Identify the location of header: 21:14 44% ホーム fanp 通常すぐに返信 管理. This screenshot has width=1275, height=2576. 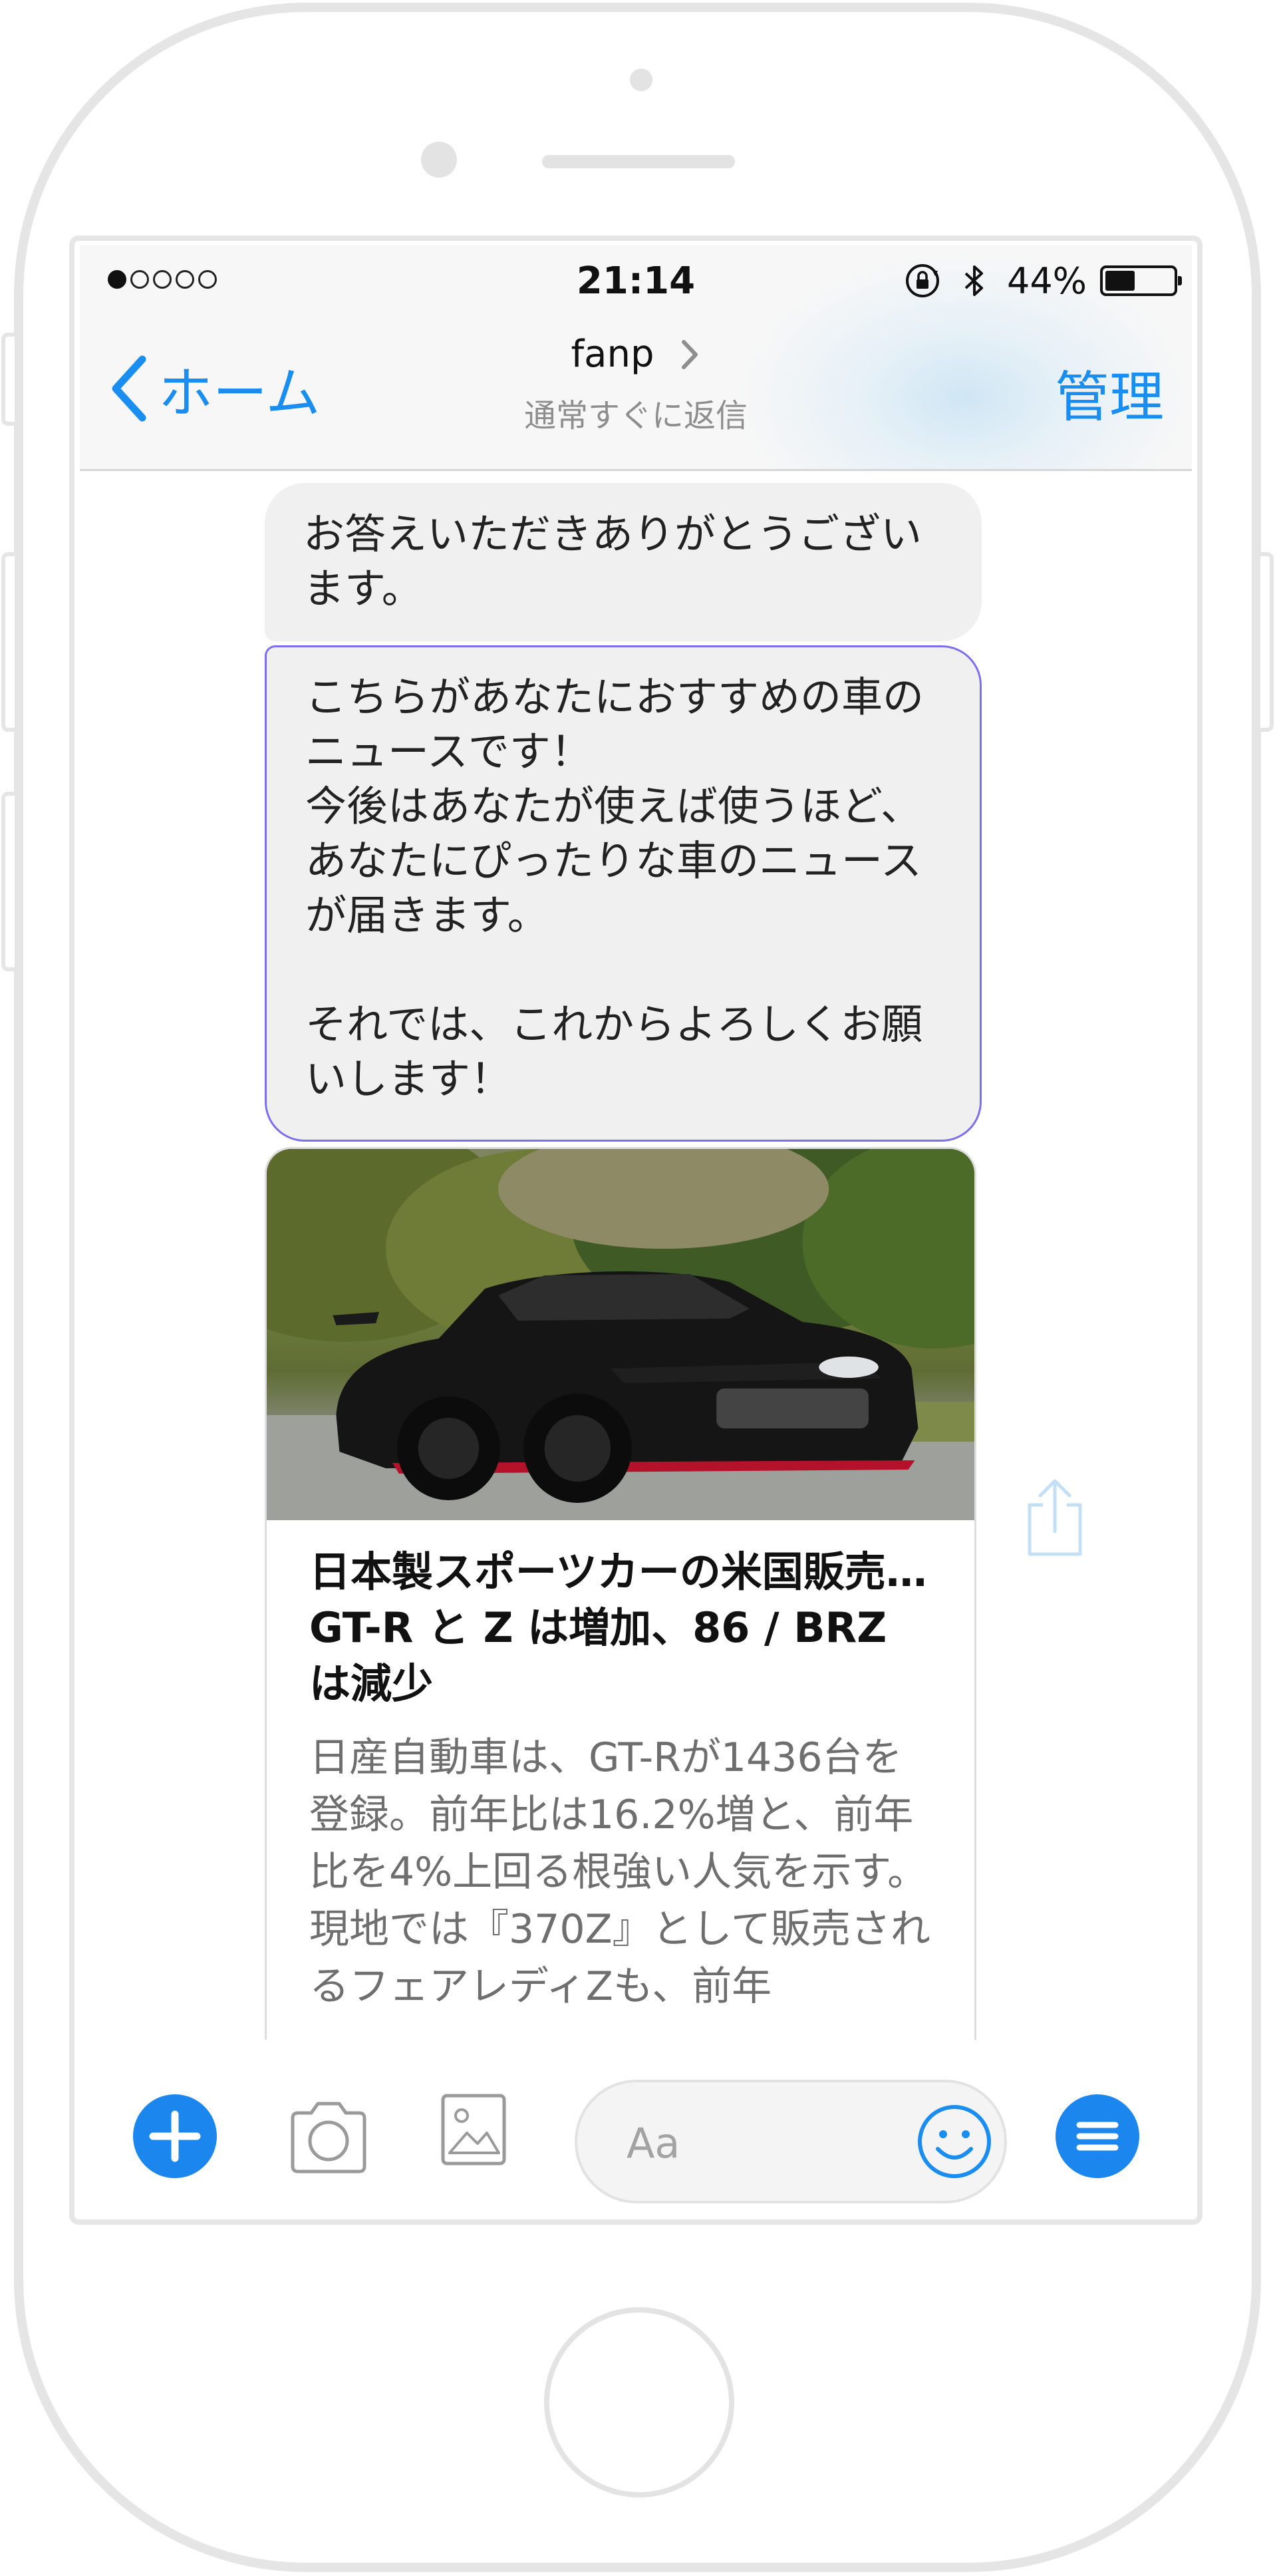
(636, 358).